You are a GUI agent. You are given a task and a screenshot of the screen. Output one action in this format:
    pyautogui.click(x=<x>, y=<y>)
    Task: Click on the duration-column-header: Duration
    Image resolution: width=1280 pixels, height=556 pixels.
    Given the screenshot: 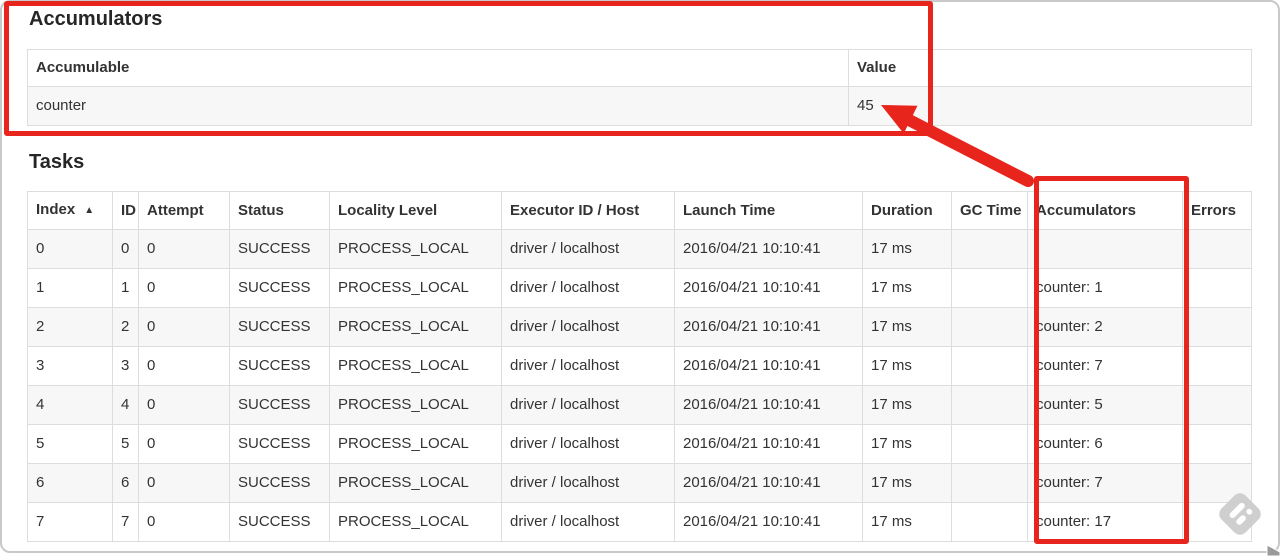 What is the action you would take?
    pyautogui.click(x=907, y=210)
    